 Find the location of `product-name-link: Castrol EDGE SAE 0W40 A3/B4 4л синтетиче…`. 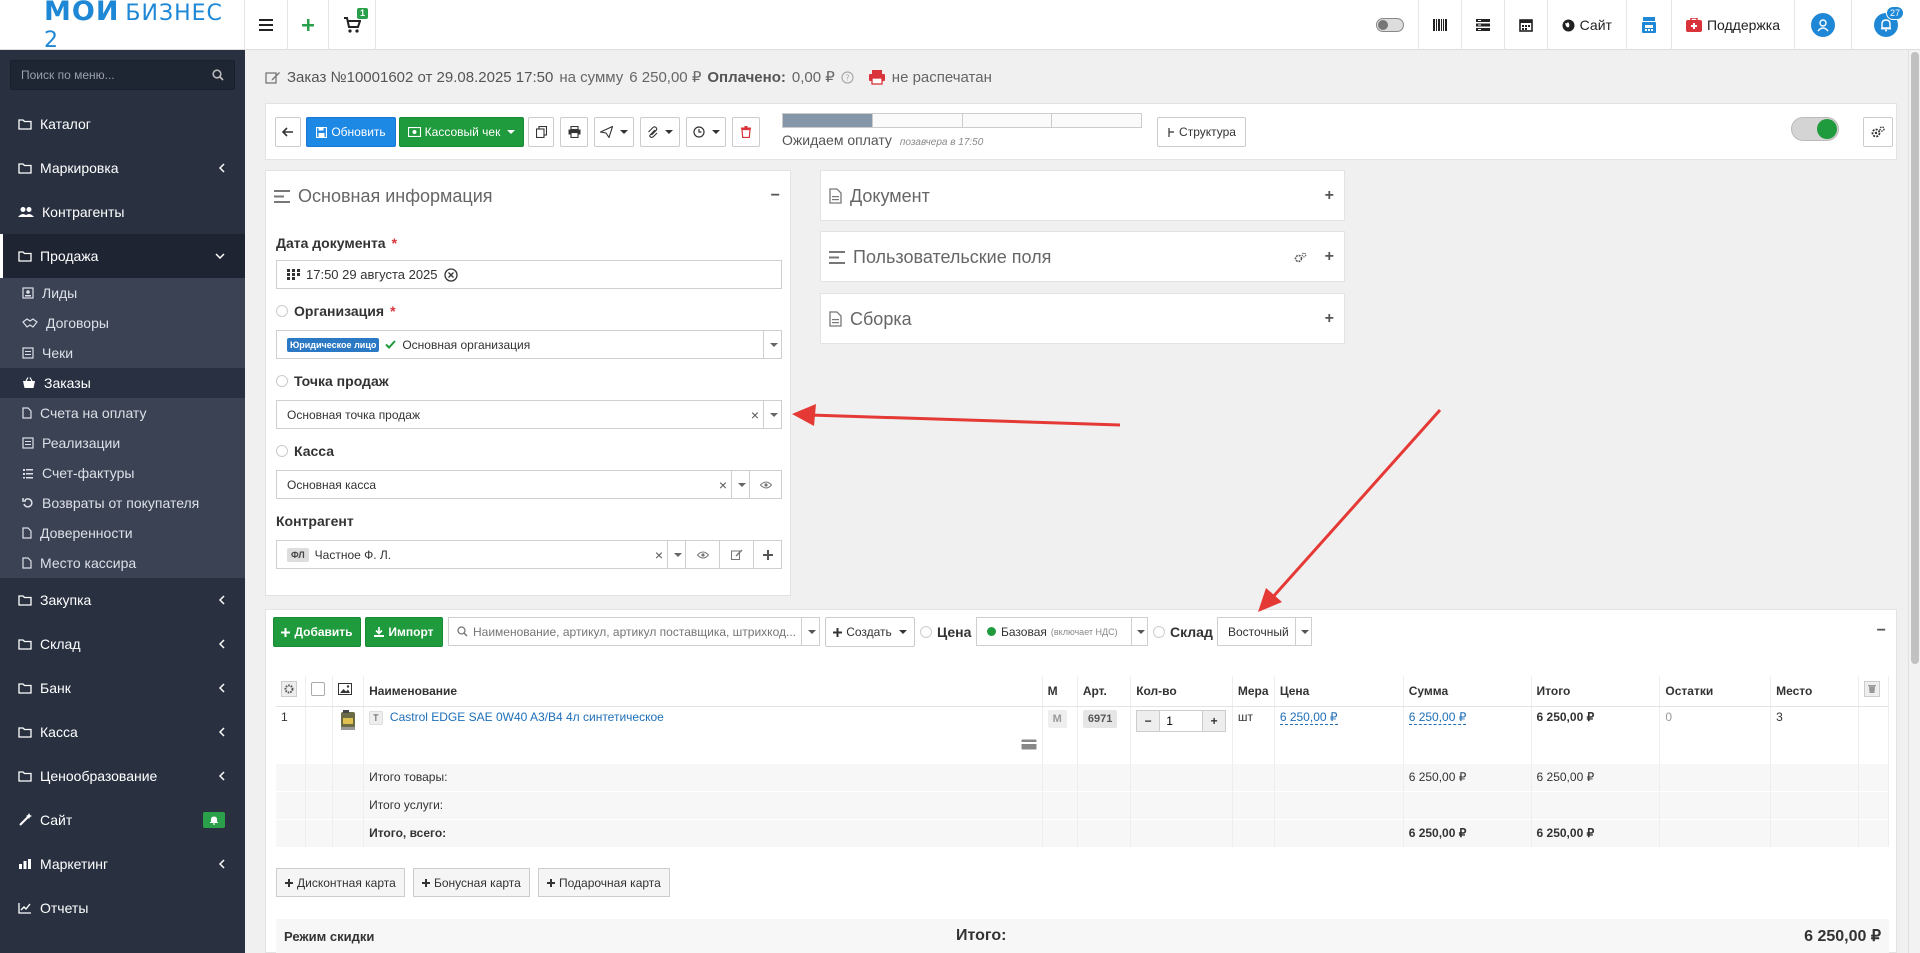

product-name-link: Castrol EDGE SAE 0W40 A3/B4 4л синтетиче… is located at coordinates (527, 717).